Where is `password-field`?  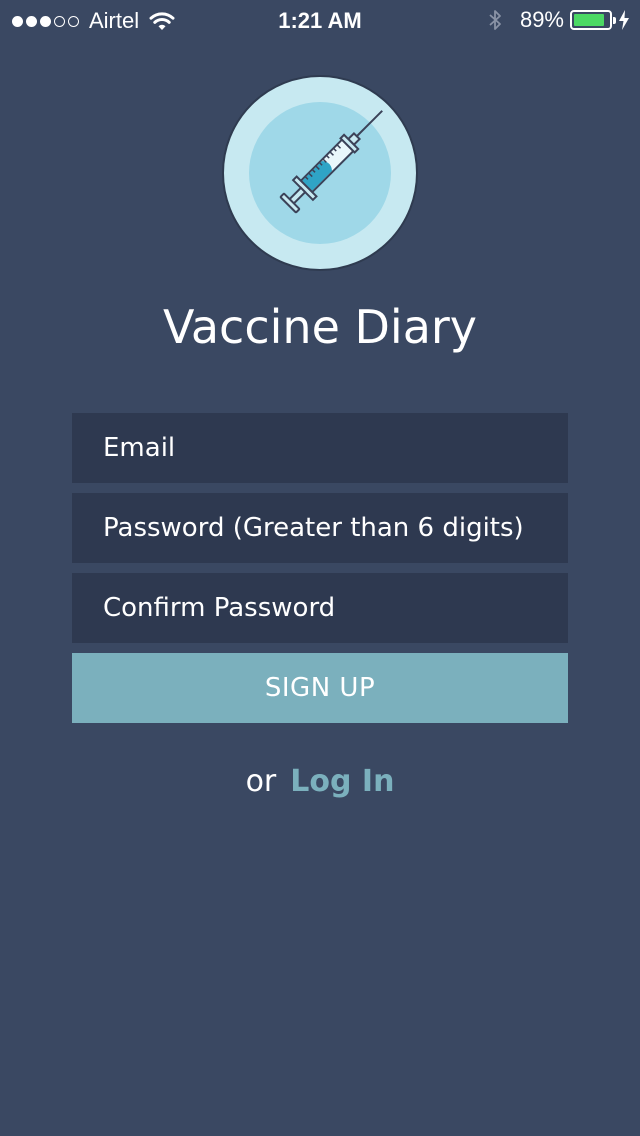
password-field is located at coordinates (320, 528).